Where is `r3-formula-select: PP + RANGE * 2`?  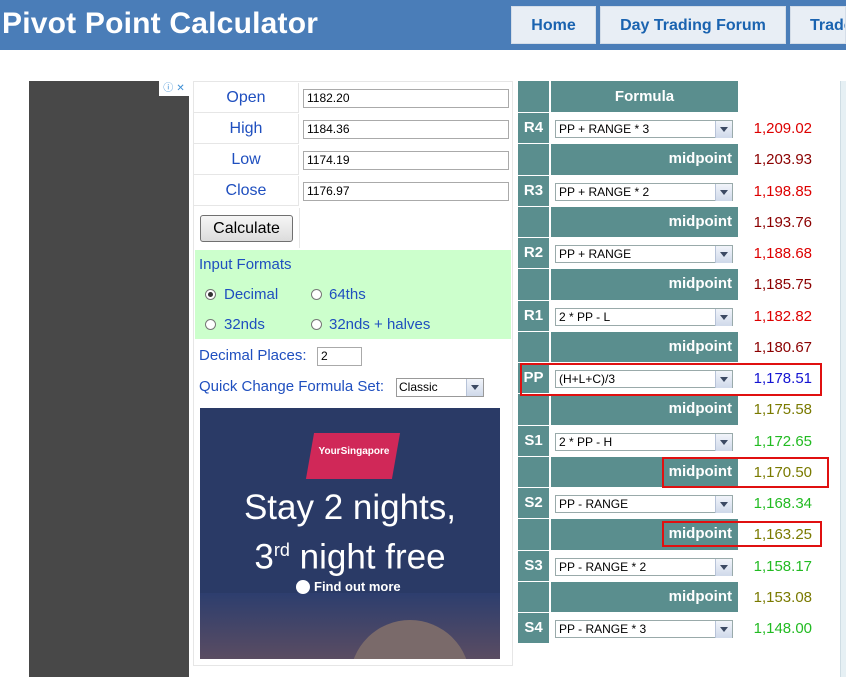
r3-formula-select: PP + RANGE * 2 is located at coordinates (644, 191).